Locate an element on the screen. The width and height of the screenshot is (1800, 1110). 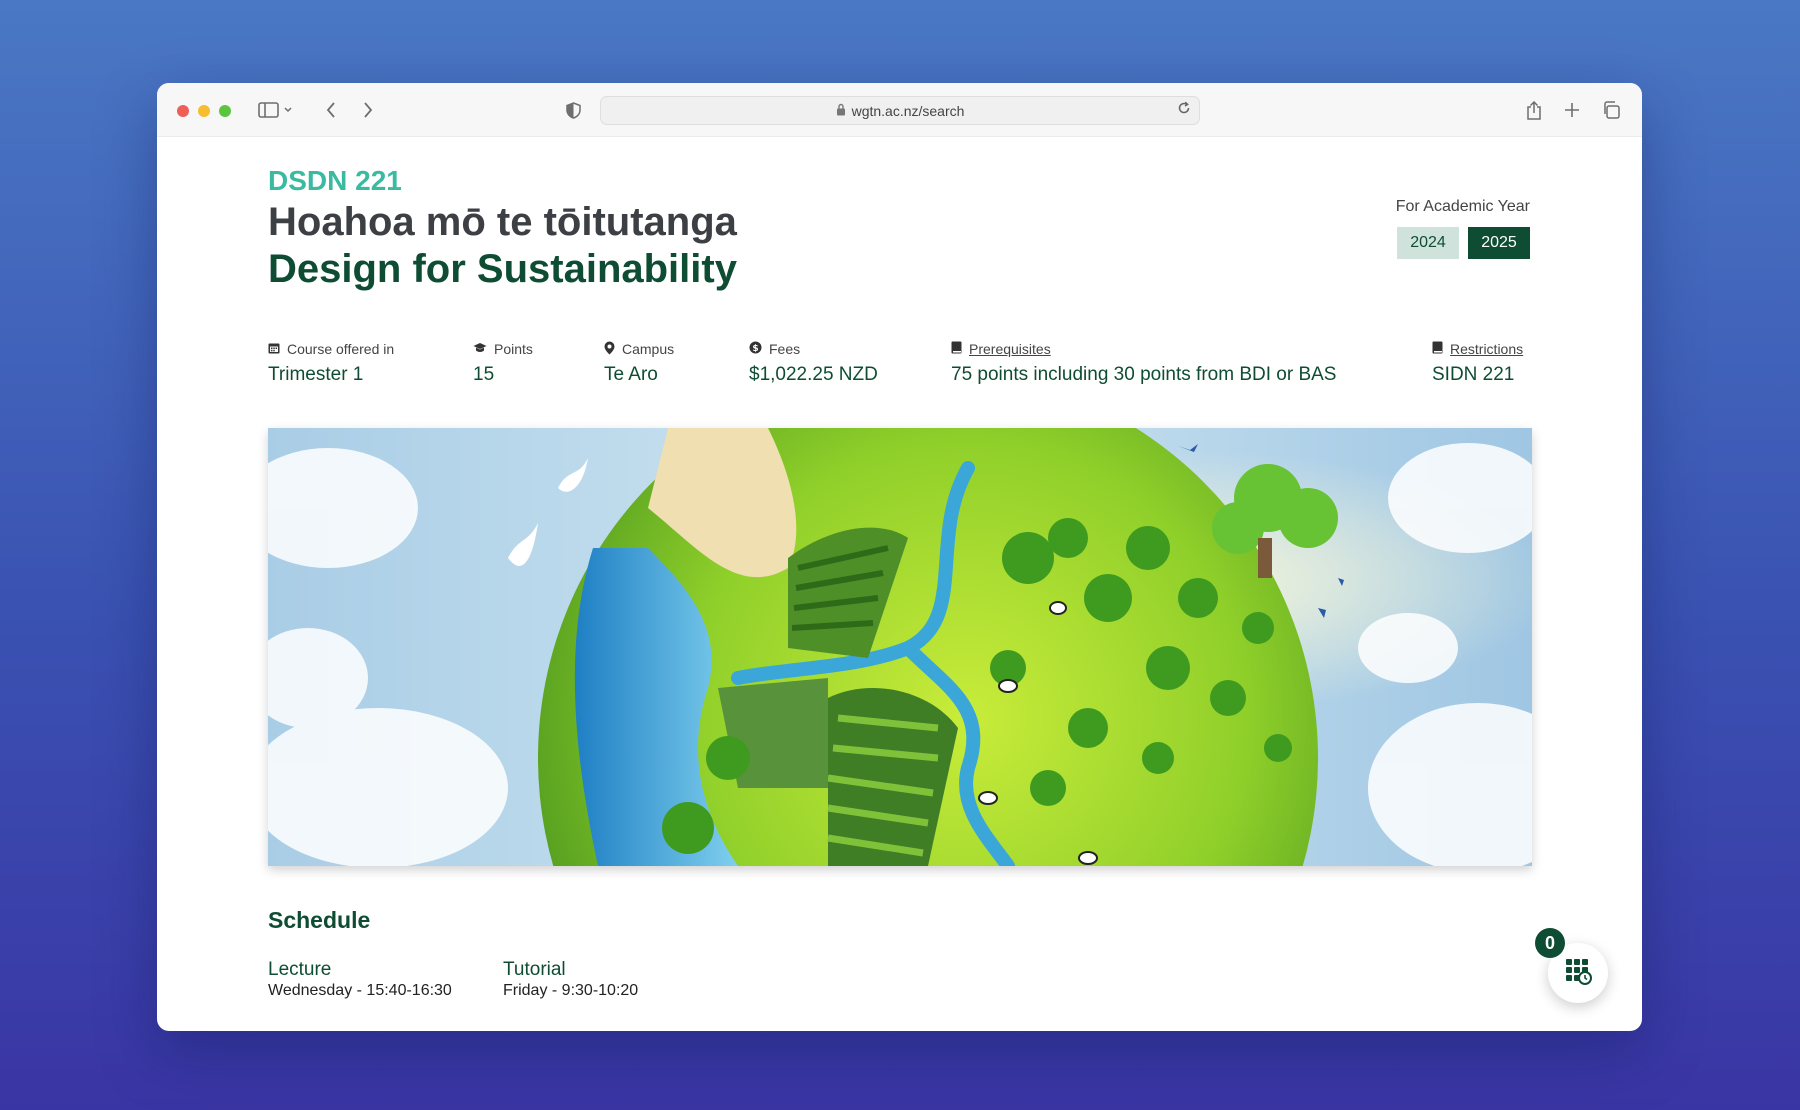
zoom-window-button is located at coordinates (225, 111).